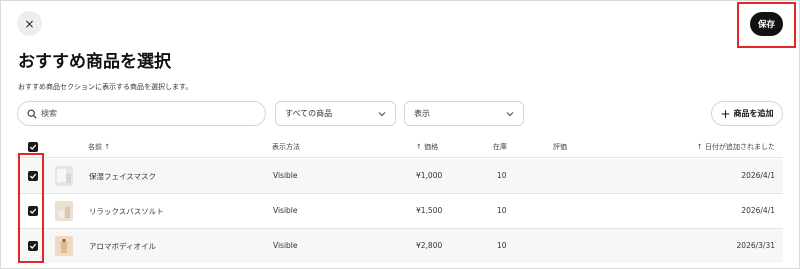  I want to click on view-value: 表示, so click(422, 113).